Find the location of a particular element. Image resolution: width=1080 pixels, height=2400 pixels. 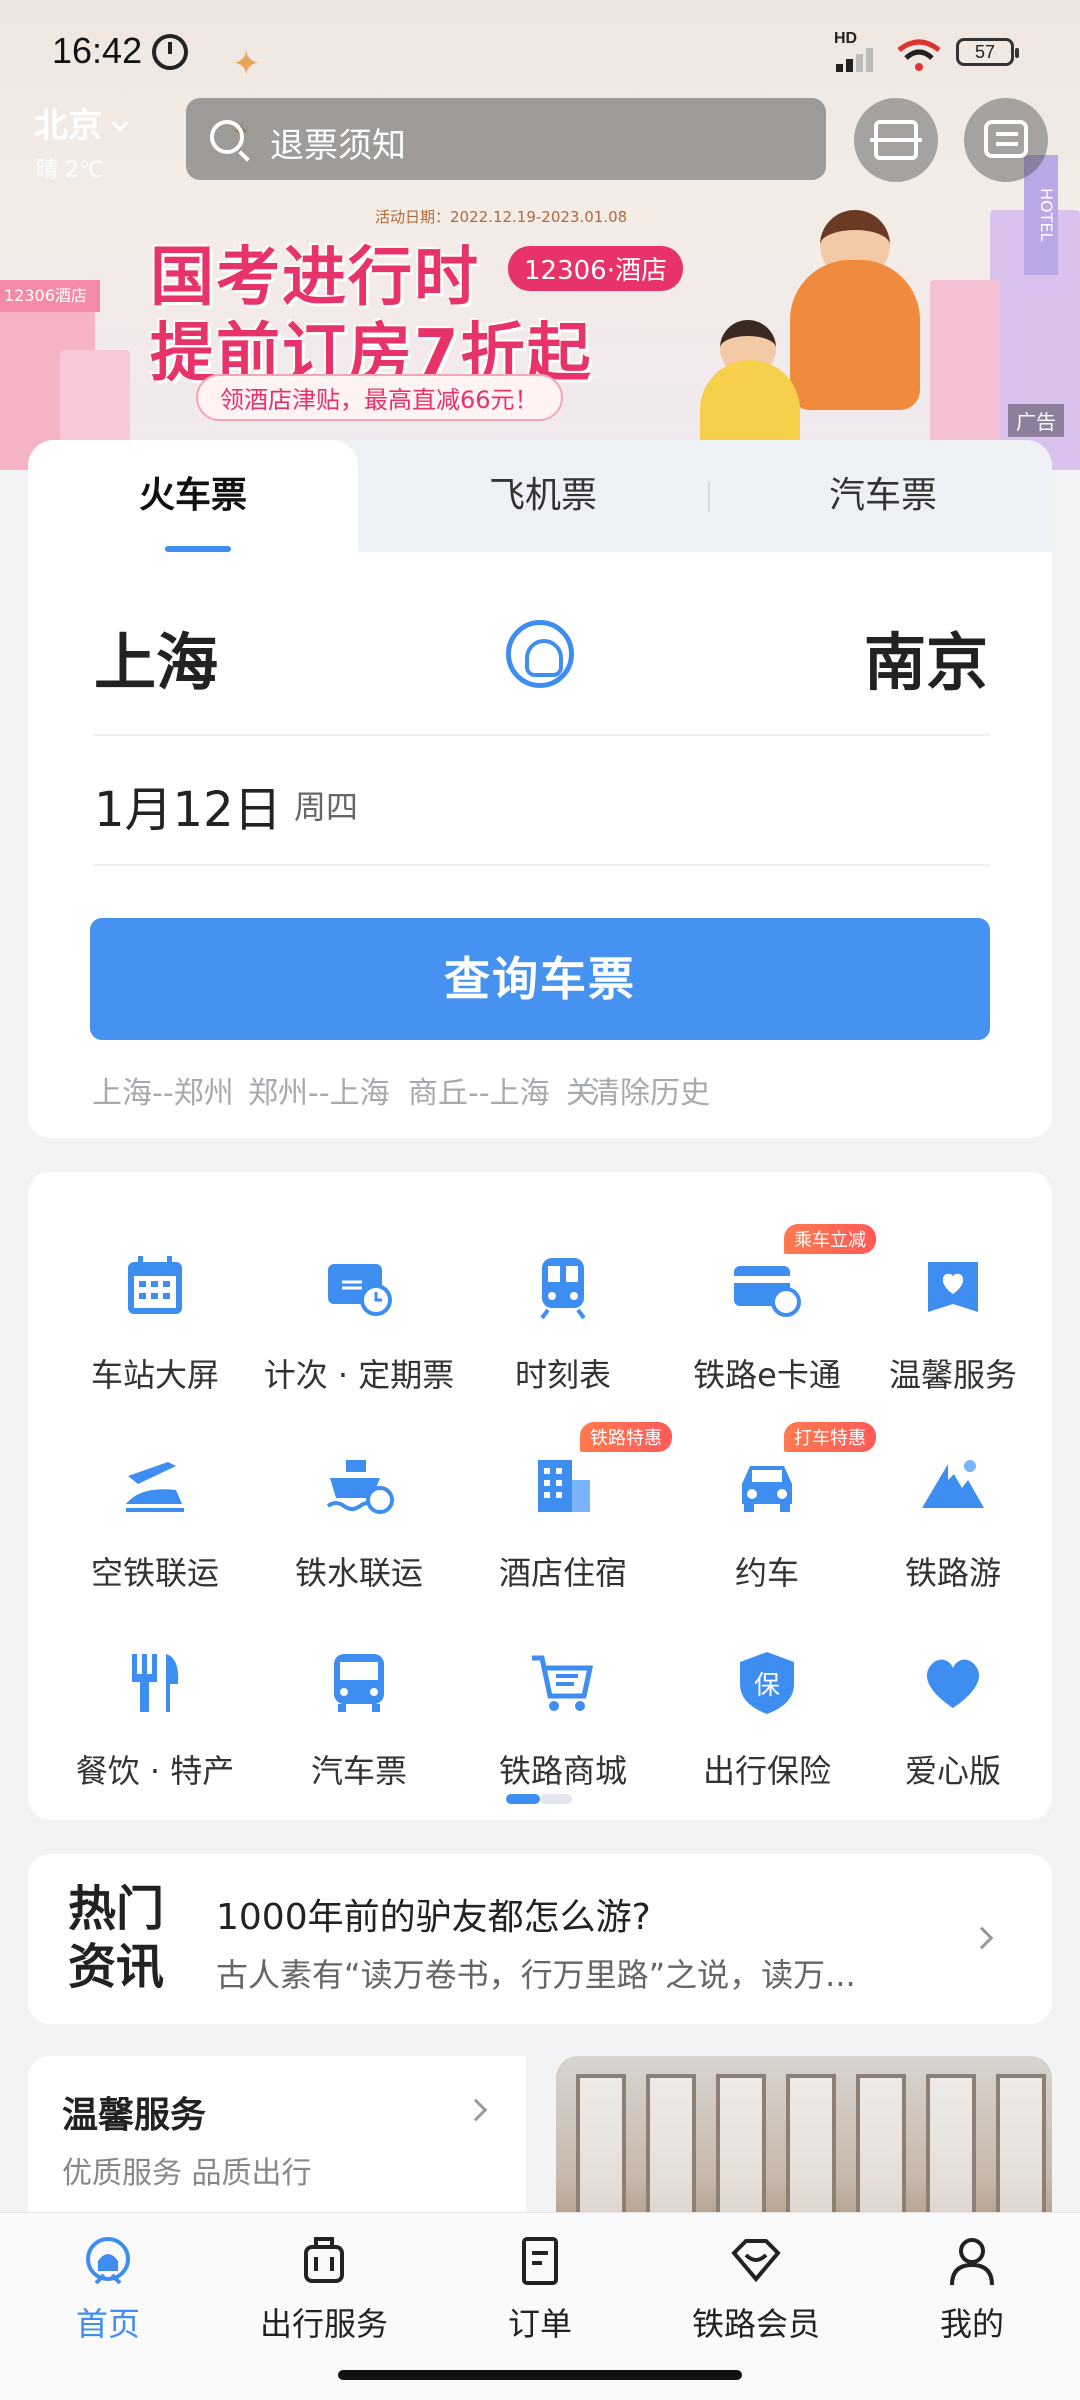

service-rail-water: 铁水联运 is located at coordinates (359, 1495).